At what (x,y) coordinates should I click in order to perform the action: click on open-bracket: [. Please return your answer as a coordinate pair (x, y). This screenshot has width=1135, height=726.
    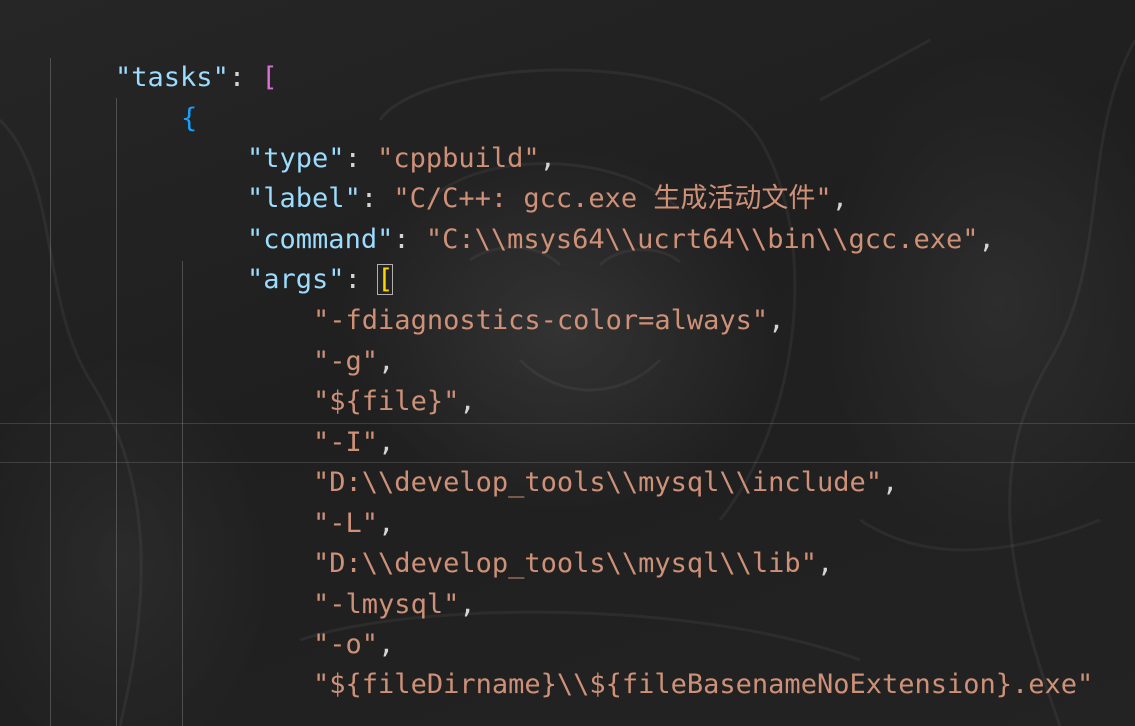
    Looking at the image, I should click on (269, 77).